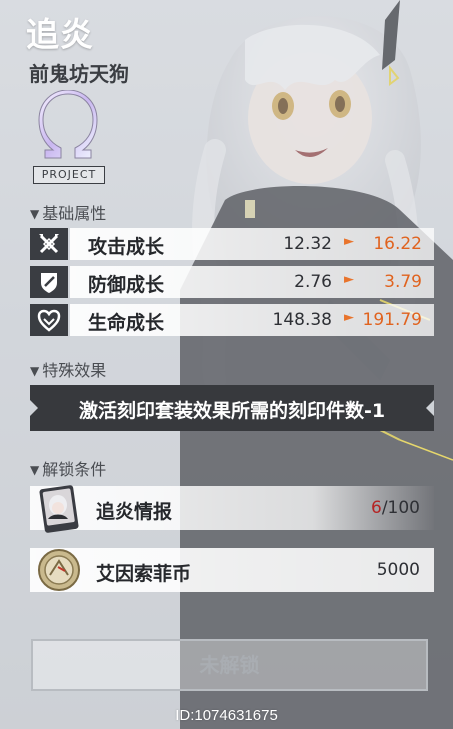  What do you see at coordinates (69, 175) in the screenshot?
I see `project-tag: PROJECT` at bounding box center [69, 175].